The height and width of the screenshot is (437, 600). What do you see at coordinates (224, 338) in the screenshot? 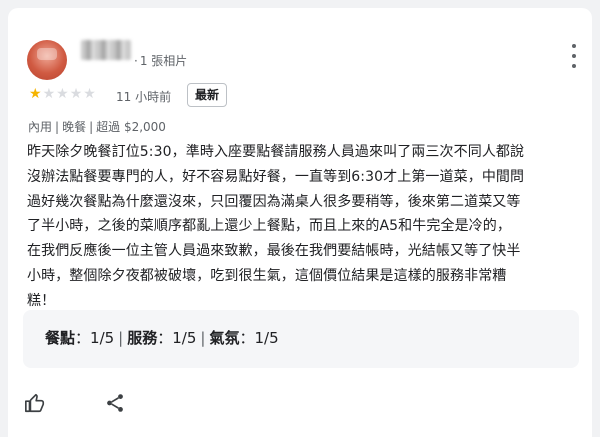
I see `score-label-atmosphere: 氣氛` at bounding box center [224, 338].